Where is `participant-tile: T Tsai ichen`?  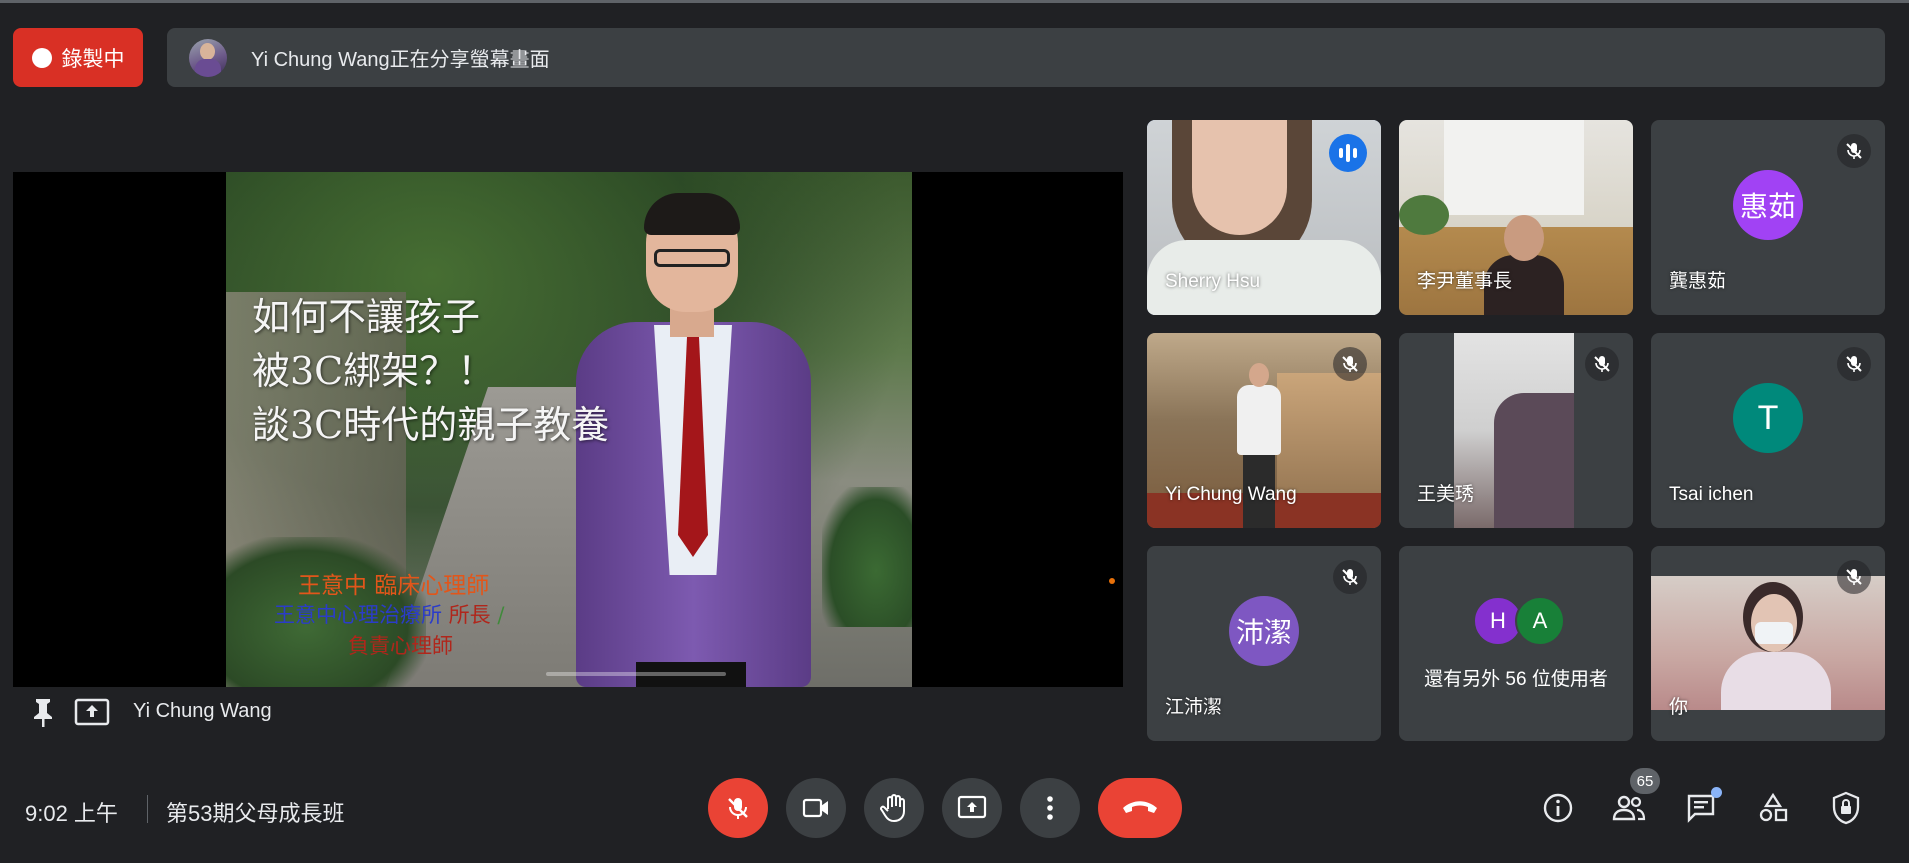 participant-tile: T Tsai ichen is located at coordinates (1768, 430).